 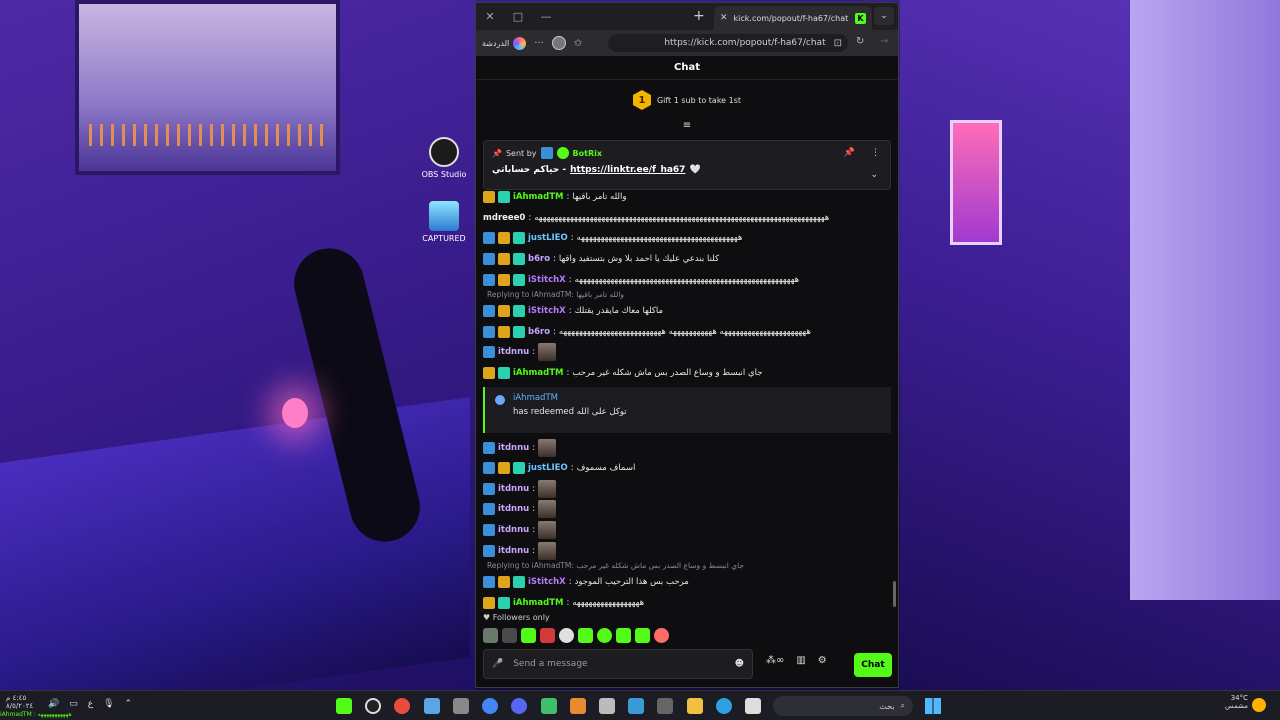 I want to click on start-windows-icon, so click(x=933, y=706).